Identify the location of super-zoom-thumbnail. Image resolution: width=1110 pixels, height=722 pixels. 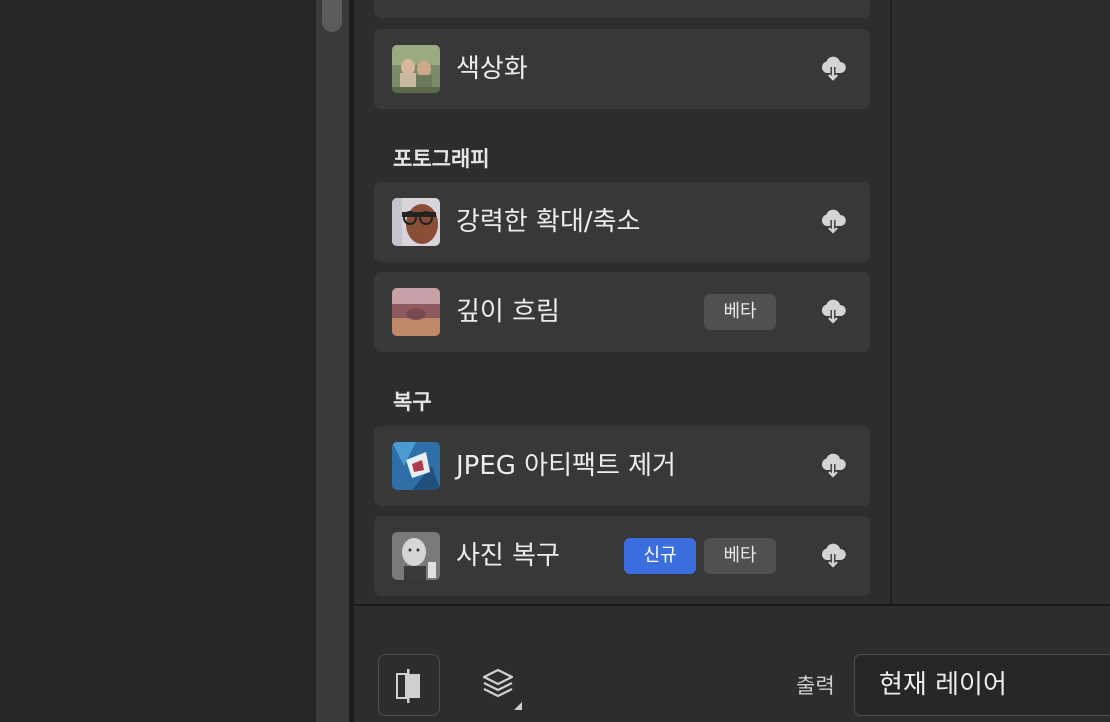
(416, 222).